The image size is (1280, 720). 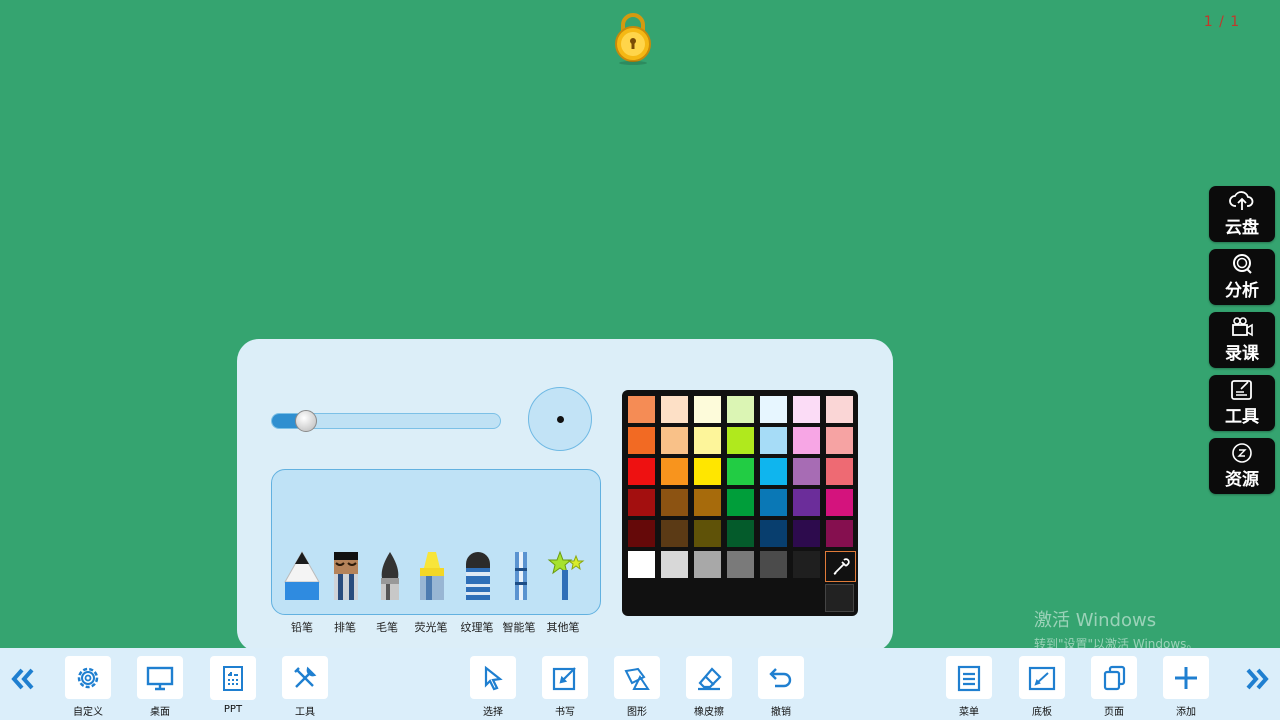 I want to click on toolbar-pages-button: 页面, so click(x=1114, y=687).